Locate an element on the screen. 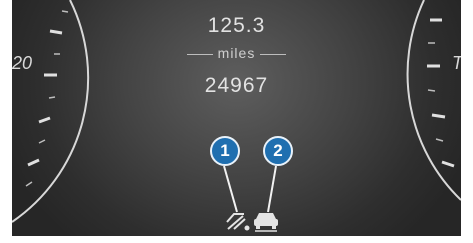  trip-distance-unit: miles is located at coordinates (236, 53).